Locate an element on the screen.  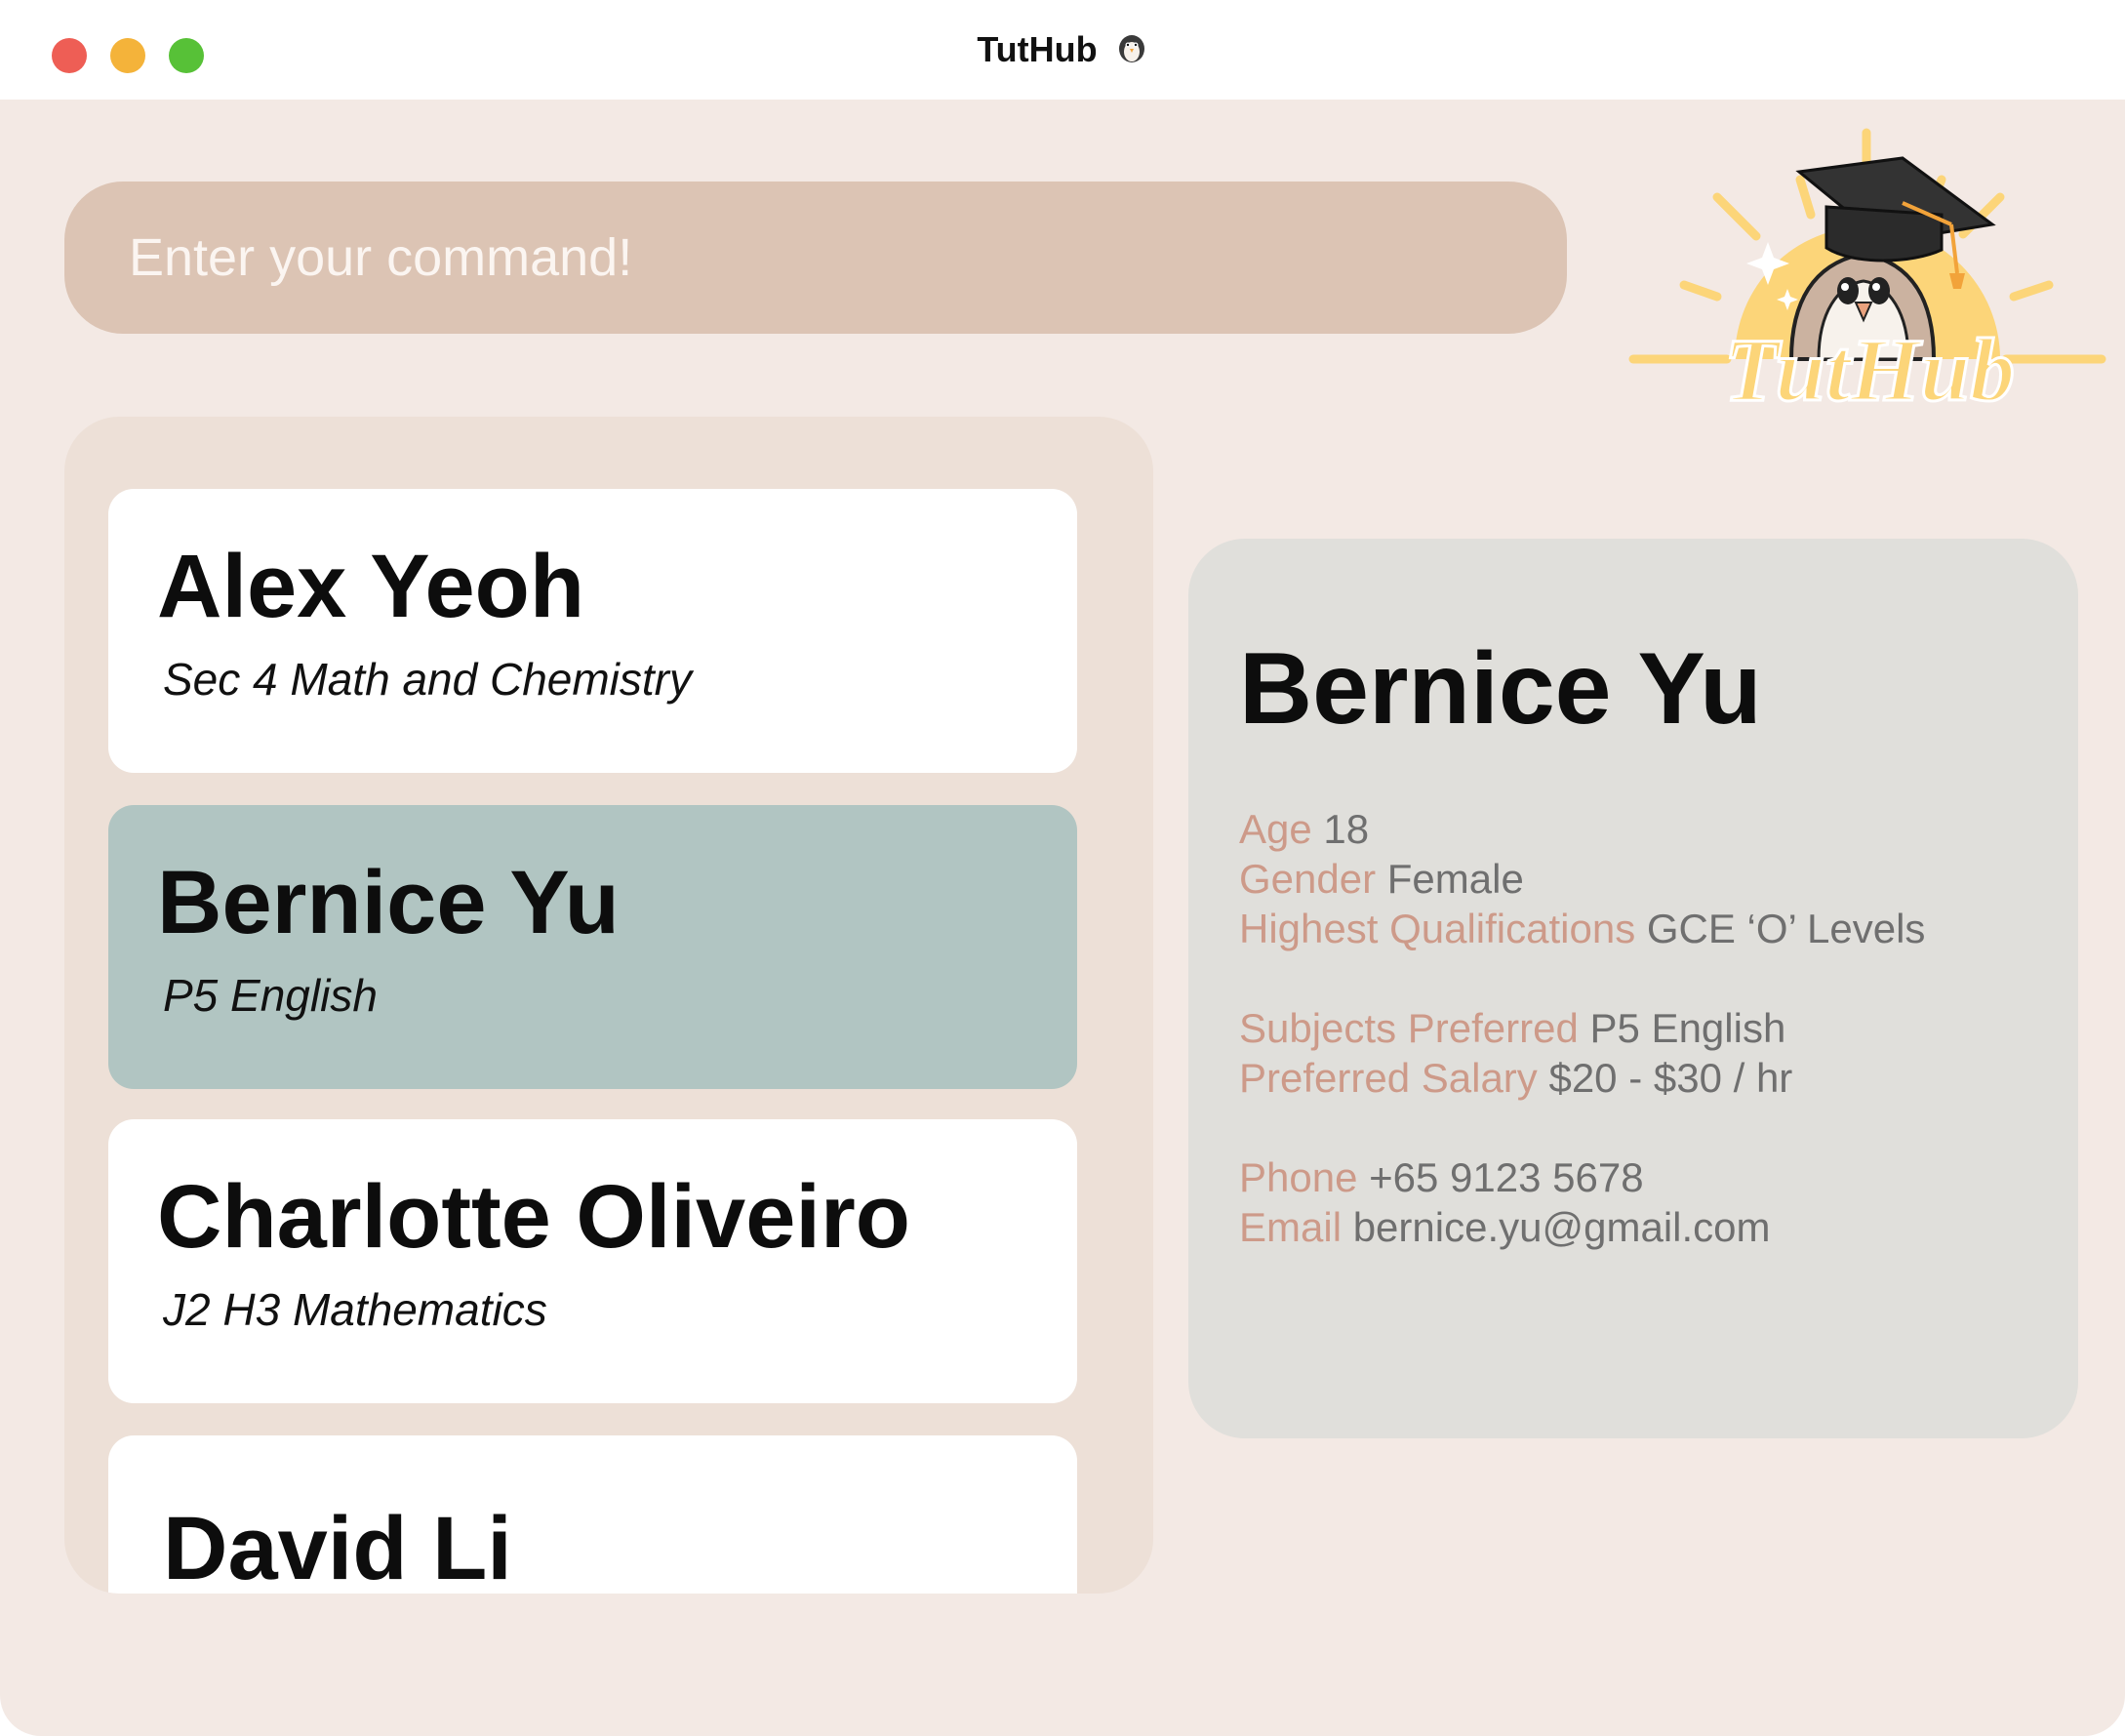
qualifications-value: GCE ‘O’ Levels is located at coordinates (1786, 928).